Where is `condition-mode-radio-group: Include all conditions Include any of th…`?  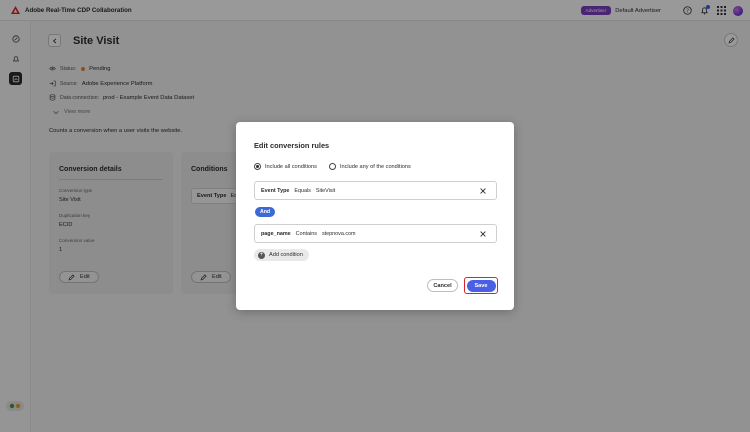 condition-mode-radio-group: Include all conditions Include any of th… is located at coordinates (338, 166).